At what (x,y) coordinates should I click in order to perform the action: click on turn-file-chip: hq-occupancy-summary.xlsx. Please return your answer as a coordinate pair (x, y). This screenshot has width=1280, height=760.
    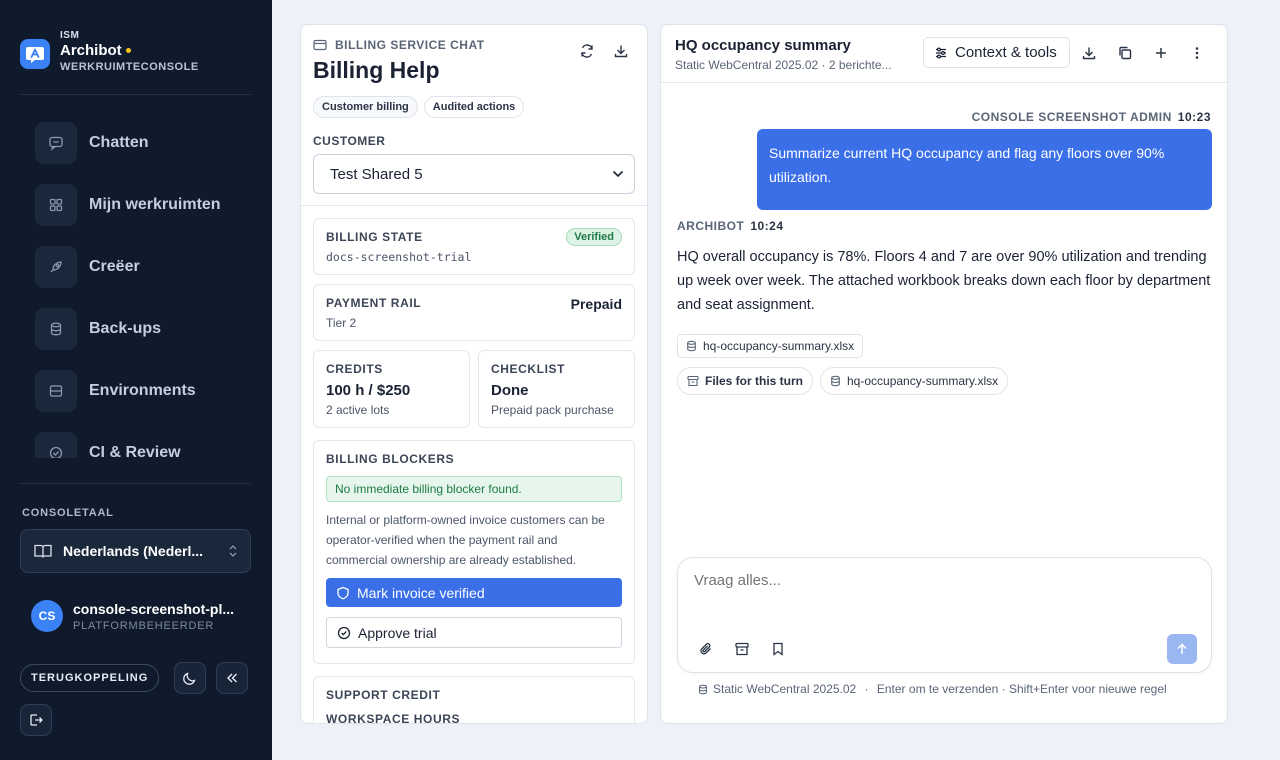
    Looking at the image, I should click on (914, 381).